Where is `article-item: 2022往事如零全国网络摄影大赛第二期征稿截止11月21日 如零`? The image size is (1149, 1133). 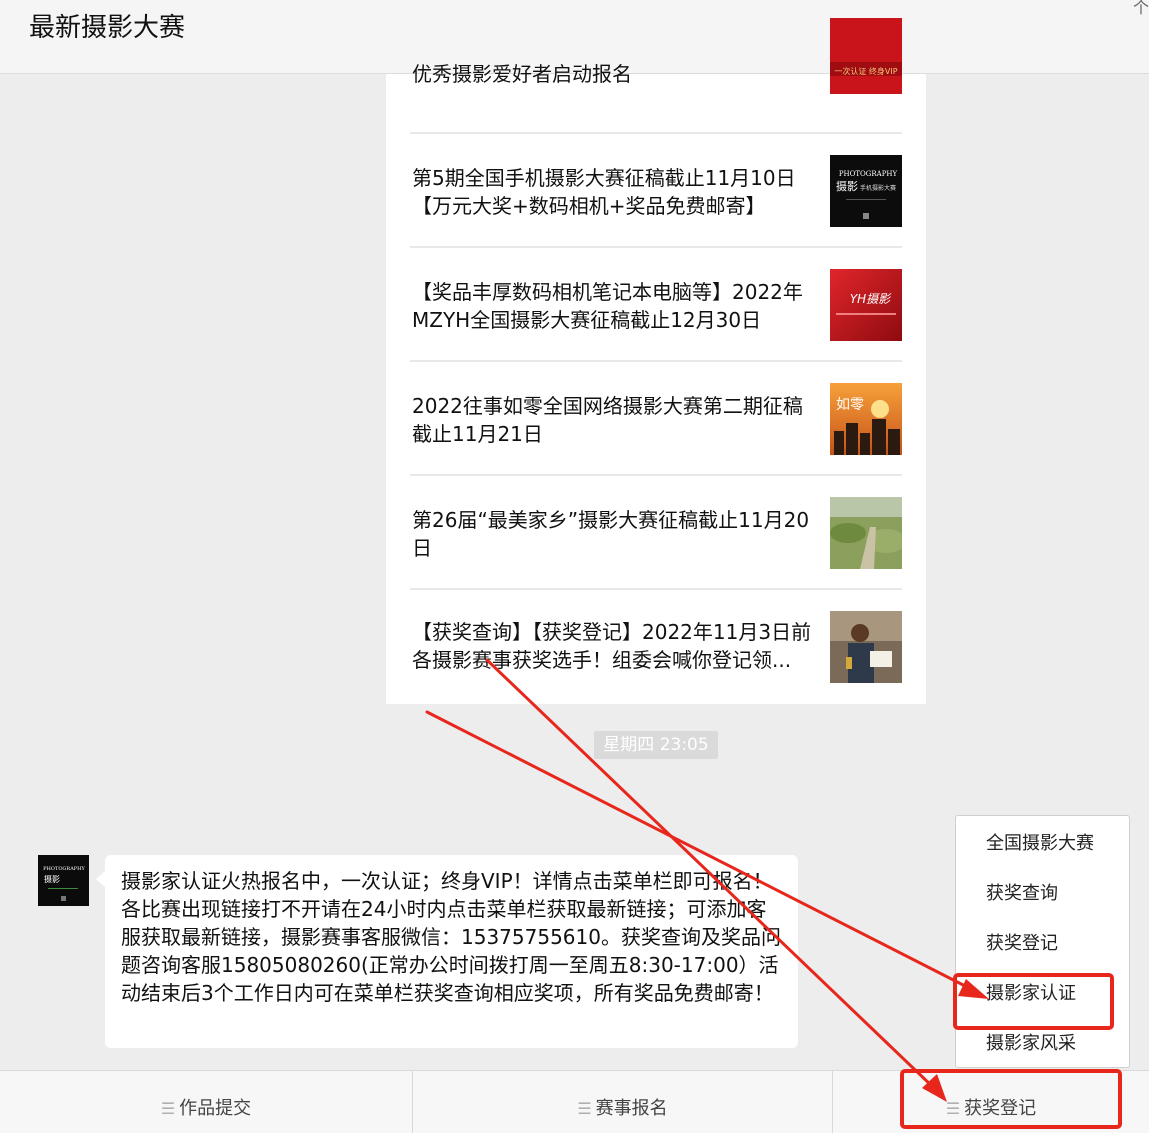
article-item: 2022往事如零全国网络摄影大赛第二期征稿截止11月21日 如零 is located at coordinates (656, 419).